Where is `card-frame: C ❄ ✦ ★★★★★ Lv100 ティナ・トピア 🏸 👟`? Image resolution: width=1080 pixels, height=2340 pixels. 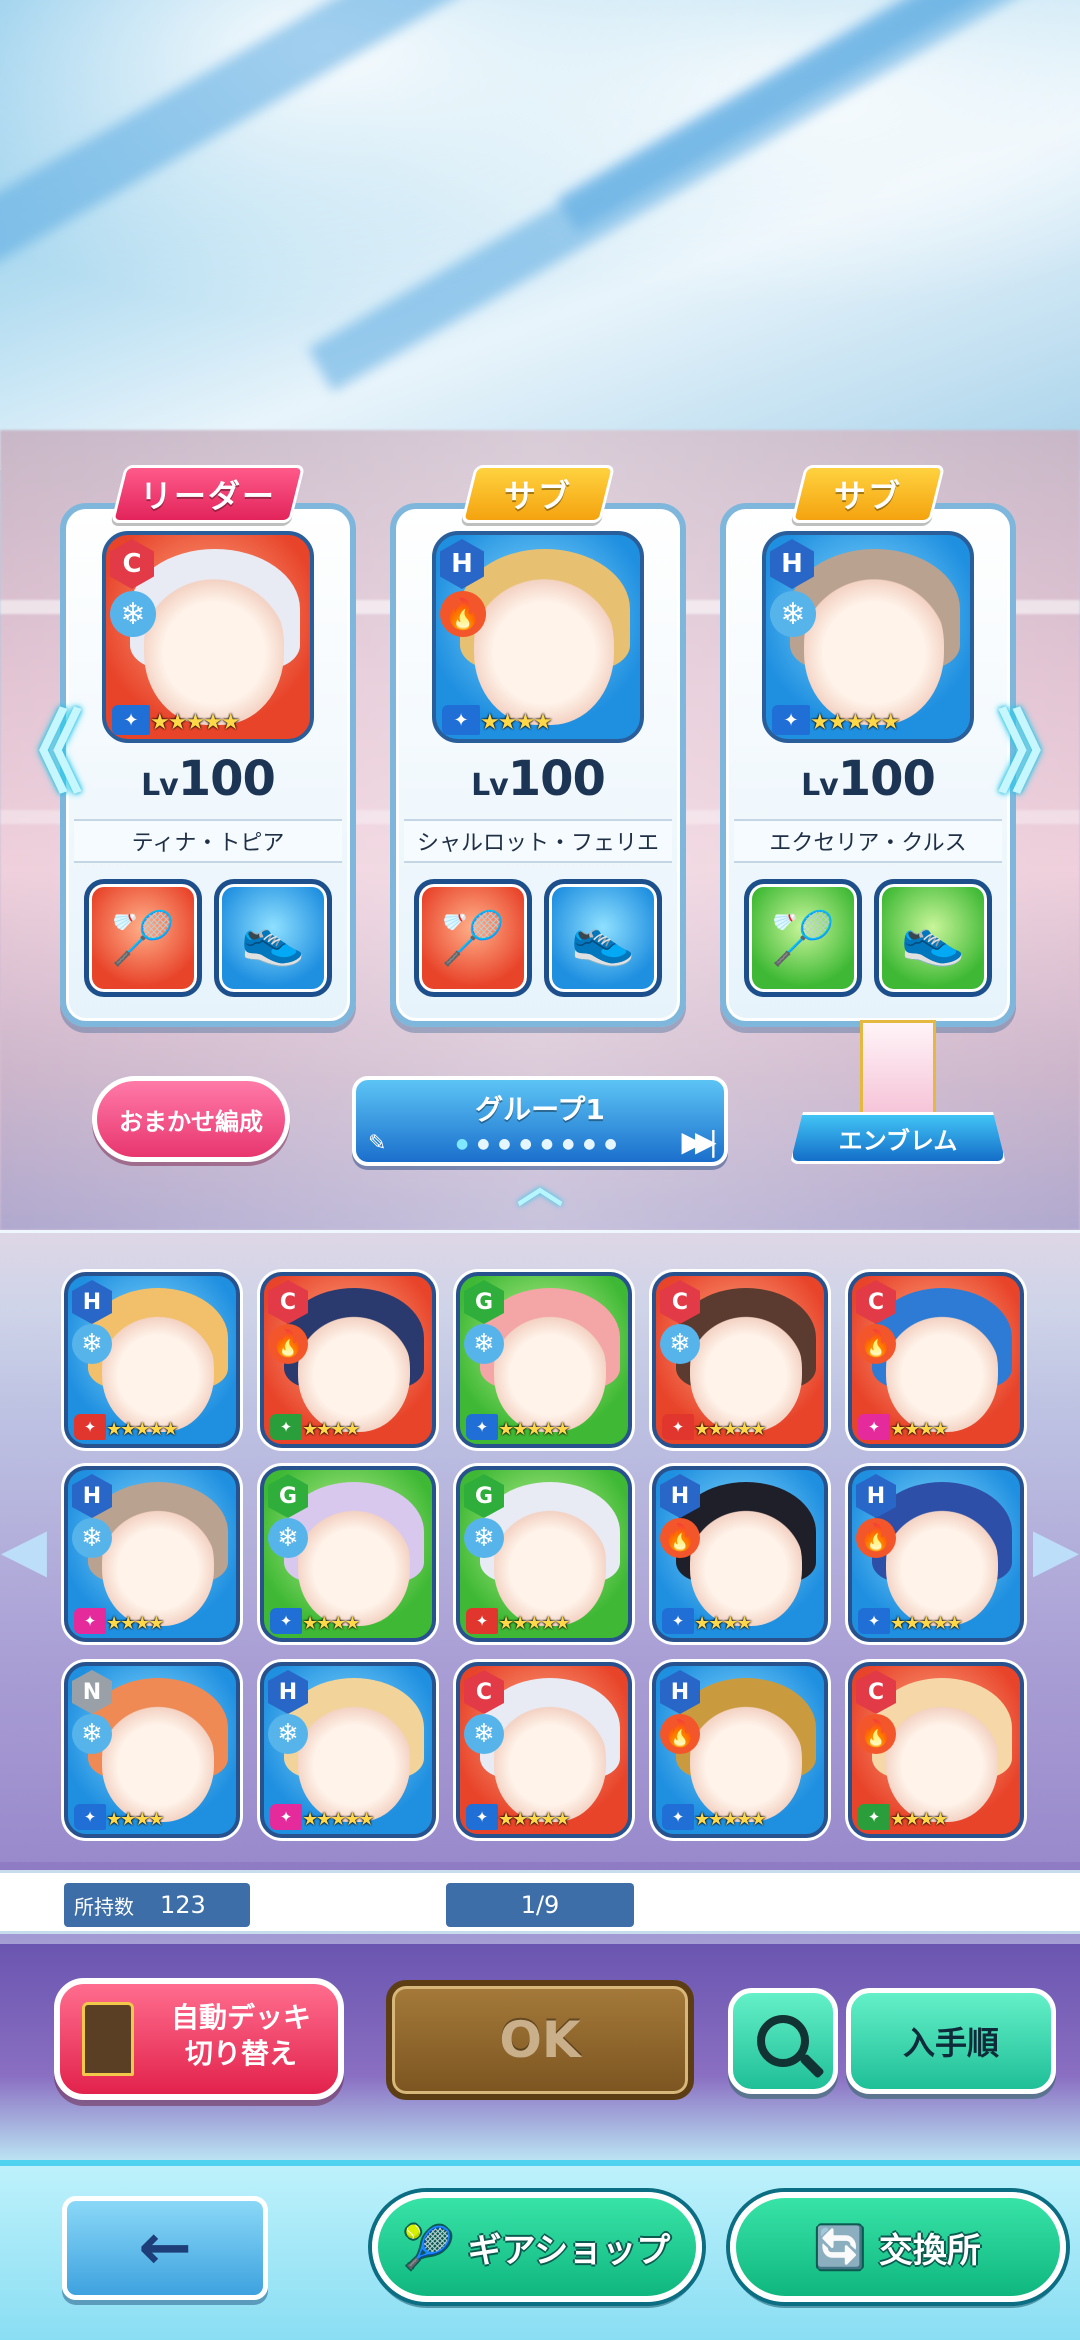
card-frame: C ❄ ✦ ★★★★★ Lv100 ティナ・トピア 🏸 👟 is located at coordinates (208, 765).